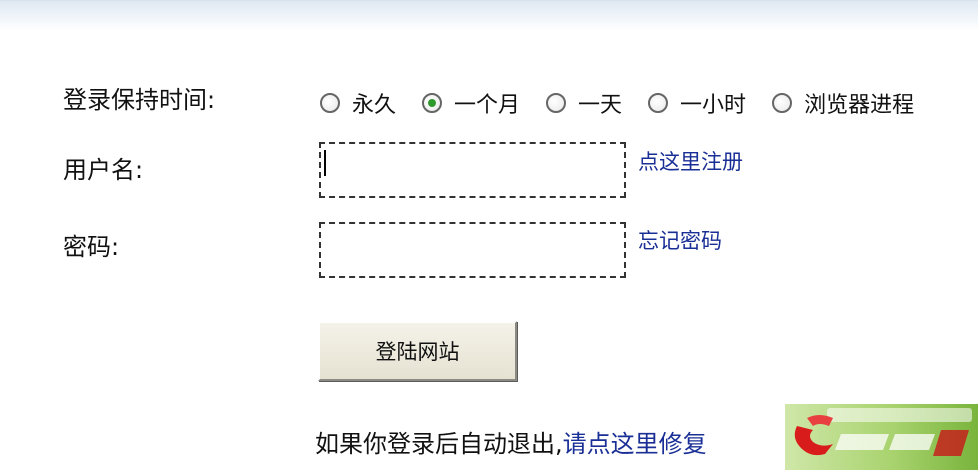 This screenshot has height=470, width=978. What do you see at coordinates (103, 170) in the screenshot?
I see `username-label: 用户名:` at bounding box center [103, 170].